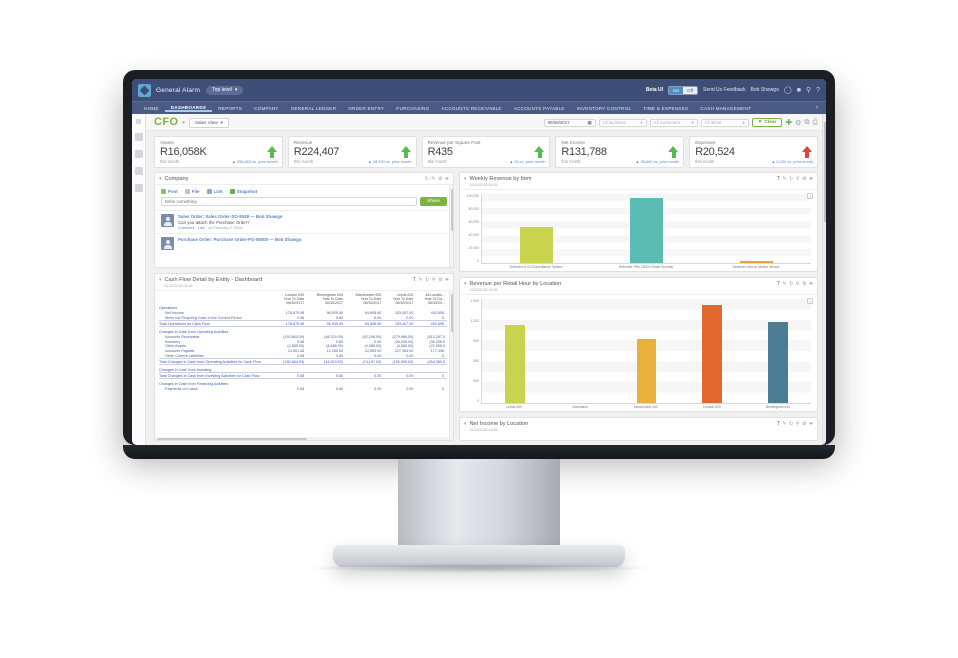 The width and height of the screenshot is (958, 658). I want to click on customers-select: All customers ▾, so click(673, 122).